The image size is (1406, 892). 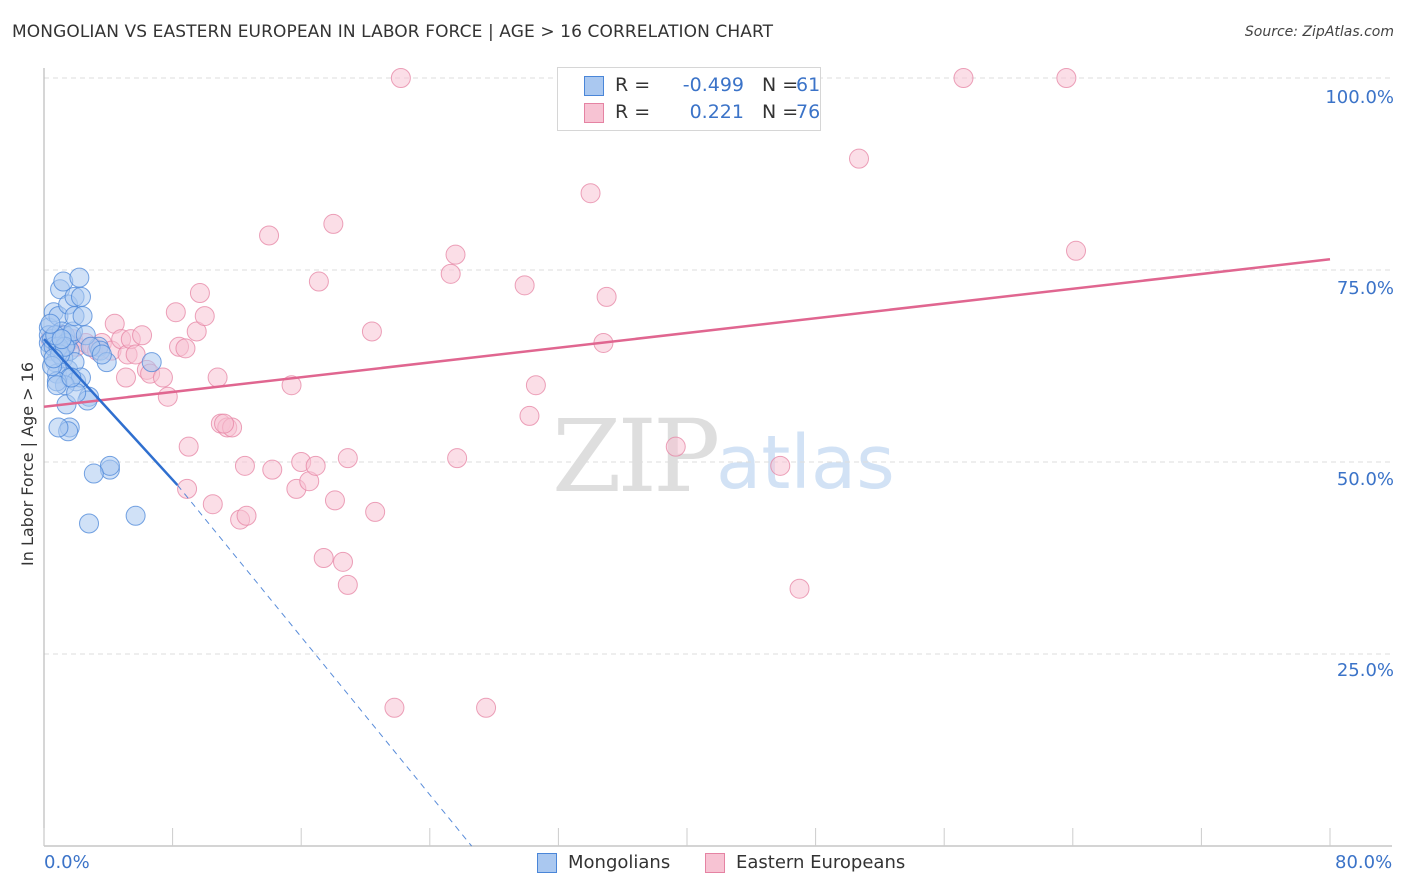 I want to click on mongolians-swatch, so click(x=594, y=86).